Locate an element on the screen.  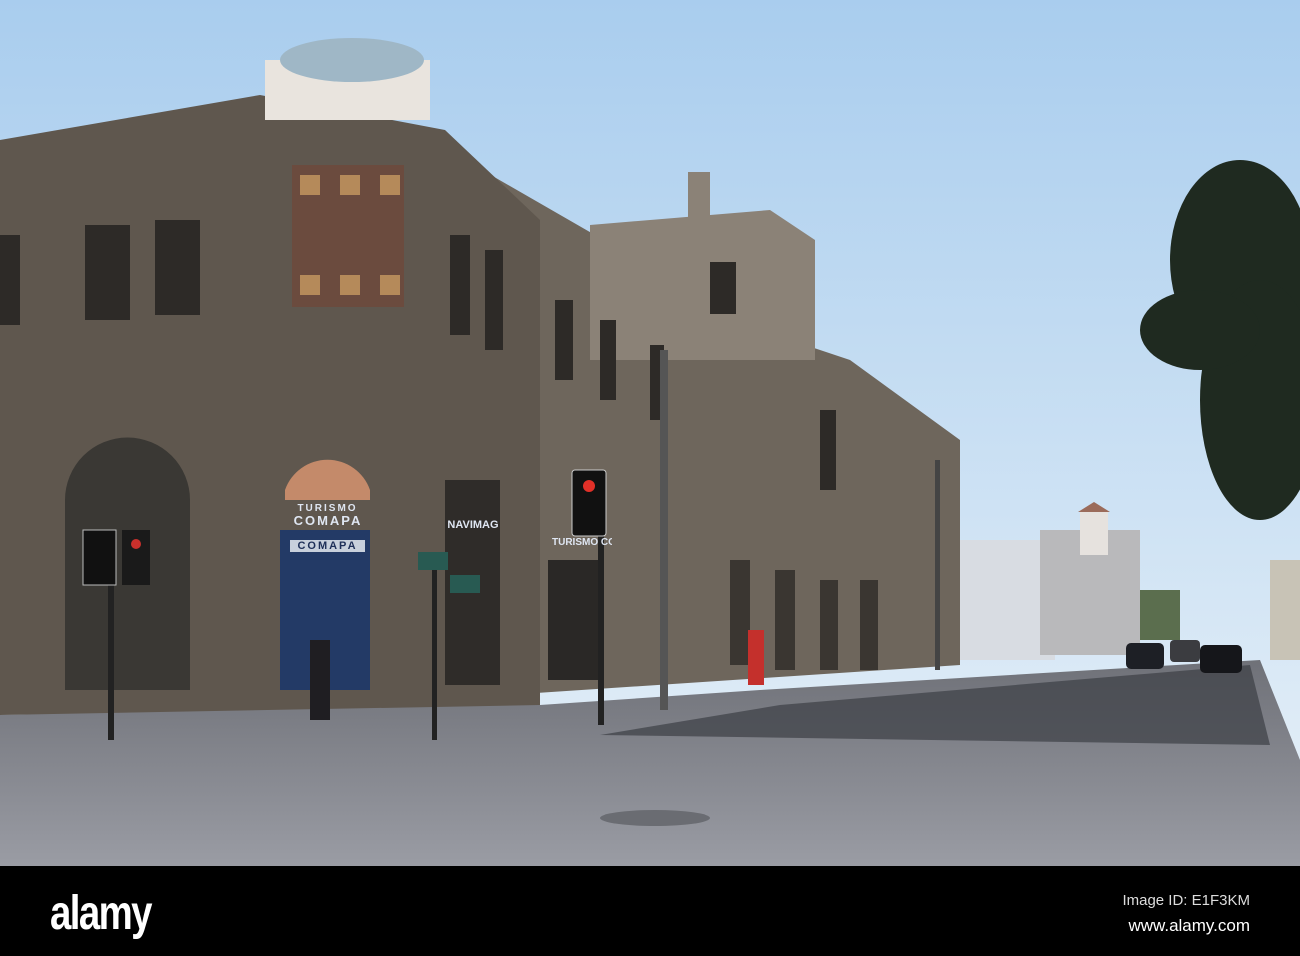
tower is located at coordinates (702, 285).